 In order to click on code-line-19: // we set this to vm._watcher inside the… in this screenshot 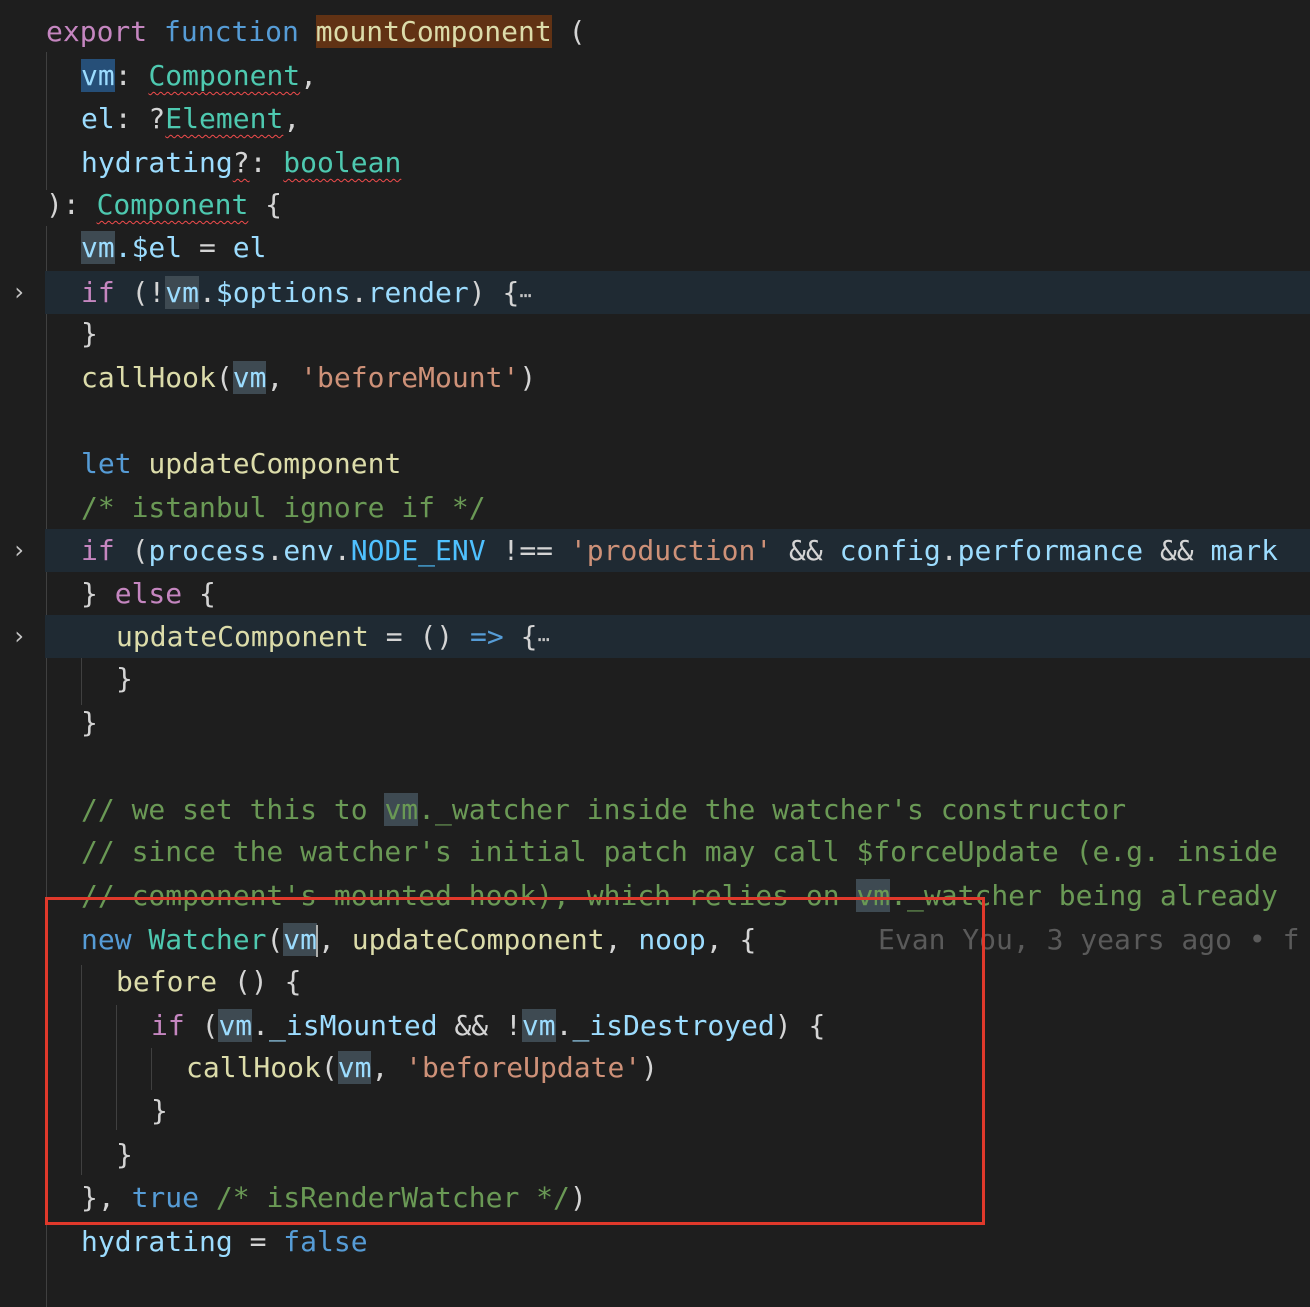, I will do `click(655, 809)`.